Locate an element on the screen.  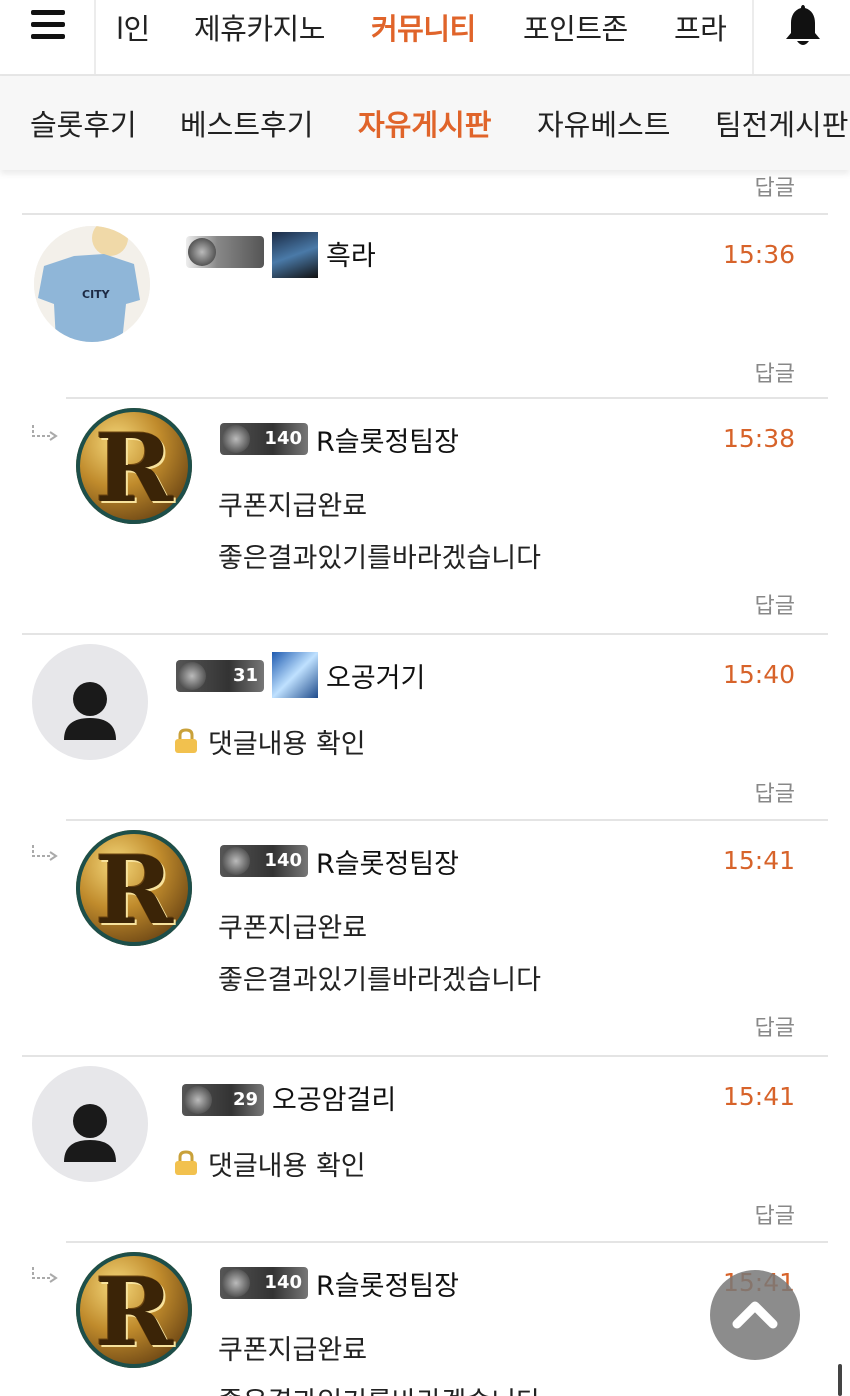
notification-button is located at coordinates (801, 37).